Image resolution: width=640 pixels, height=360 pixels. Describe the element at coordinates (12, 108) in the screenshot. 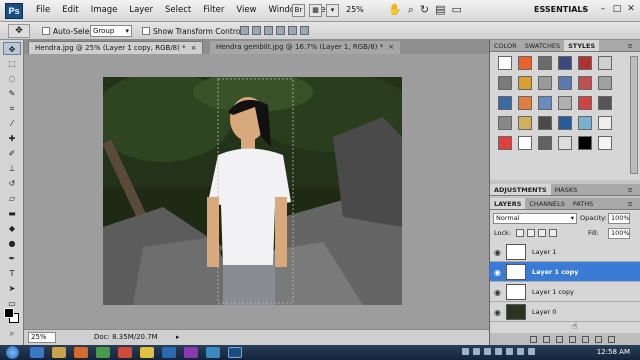

I see `crop-tool-icon: ⌗` at that location.